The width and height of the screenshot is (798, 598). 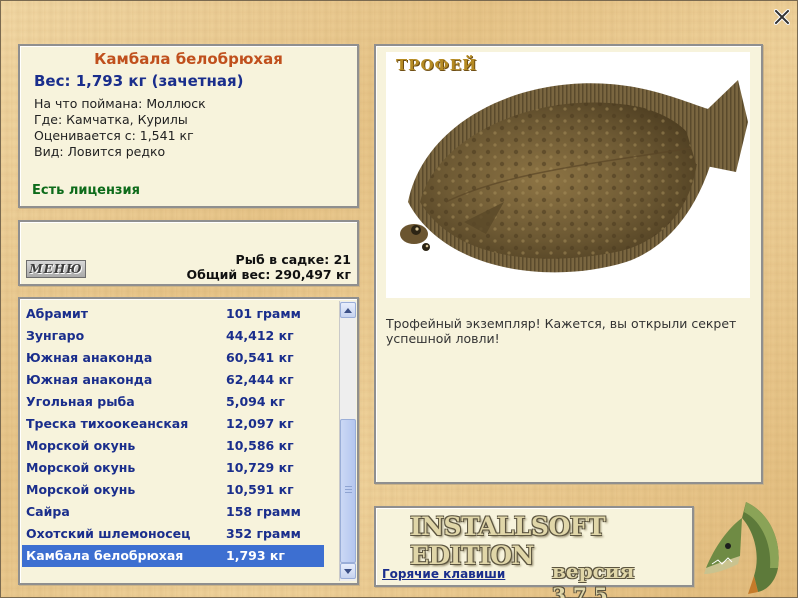 I want to click on catch-list-row: Зунгаро 44,412 кг, so click(x=173, y=336).